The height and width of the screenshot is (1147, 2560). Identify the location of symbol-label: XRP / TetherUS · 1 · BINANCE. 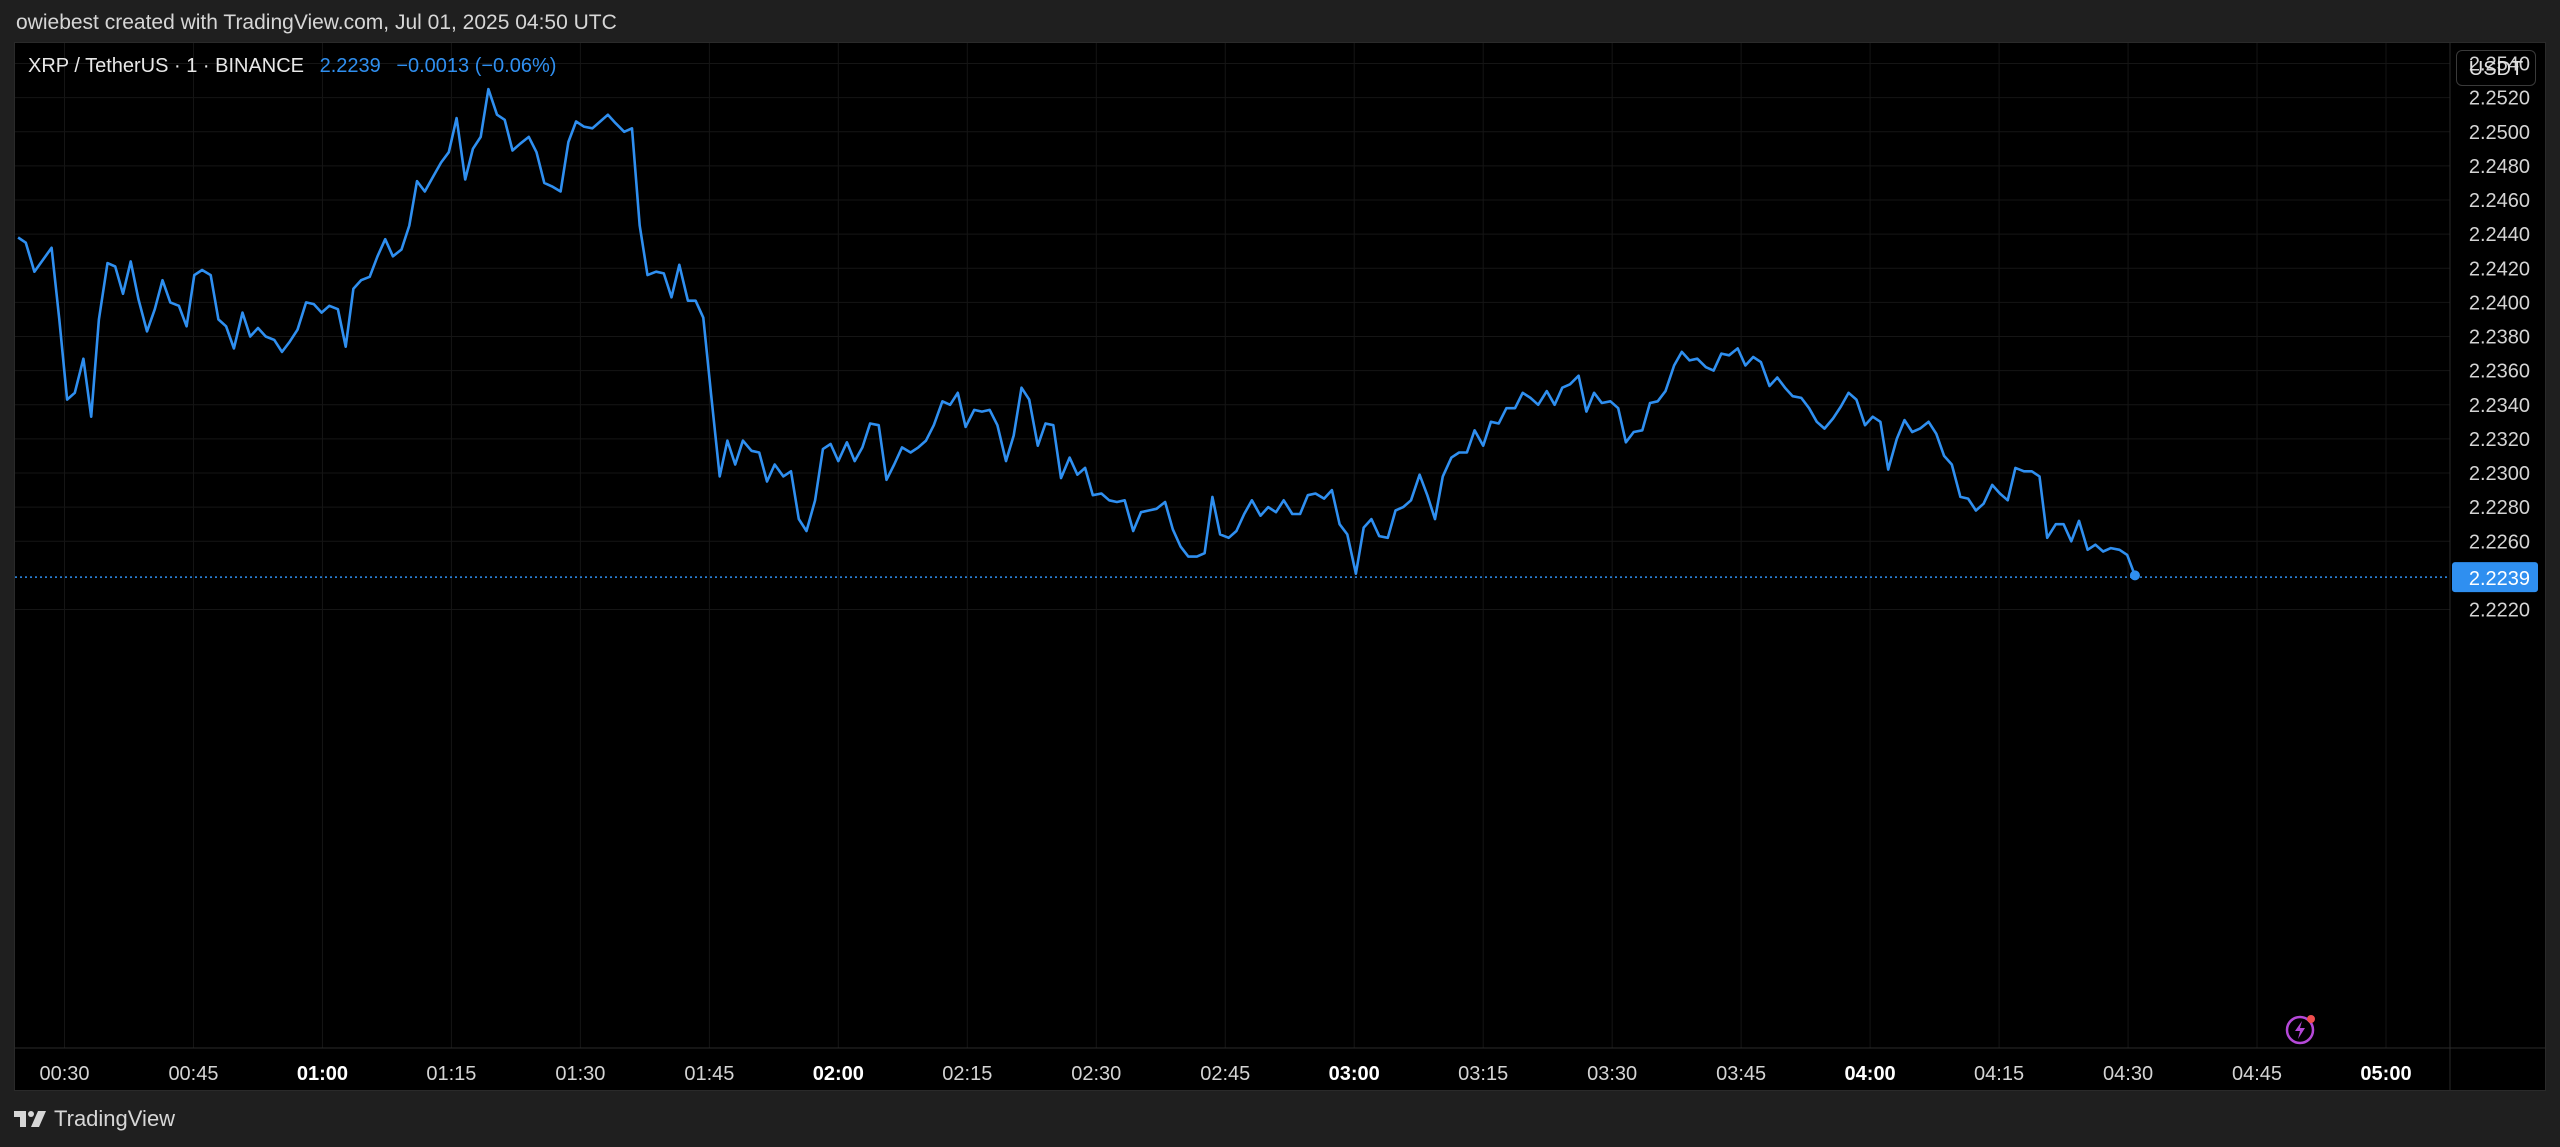
(166, 66).